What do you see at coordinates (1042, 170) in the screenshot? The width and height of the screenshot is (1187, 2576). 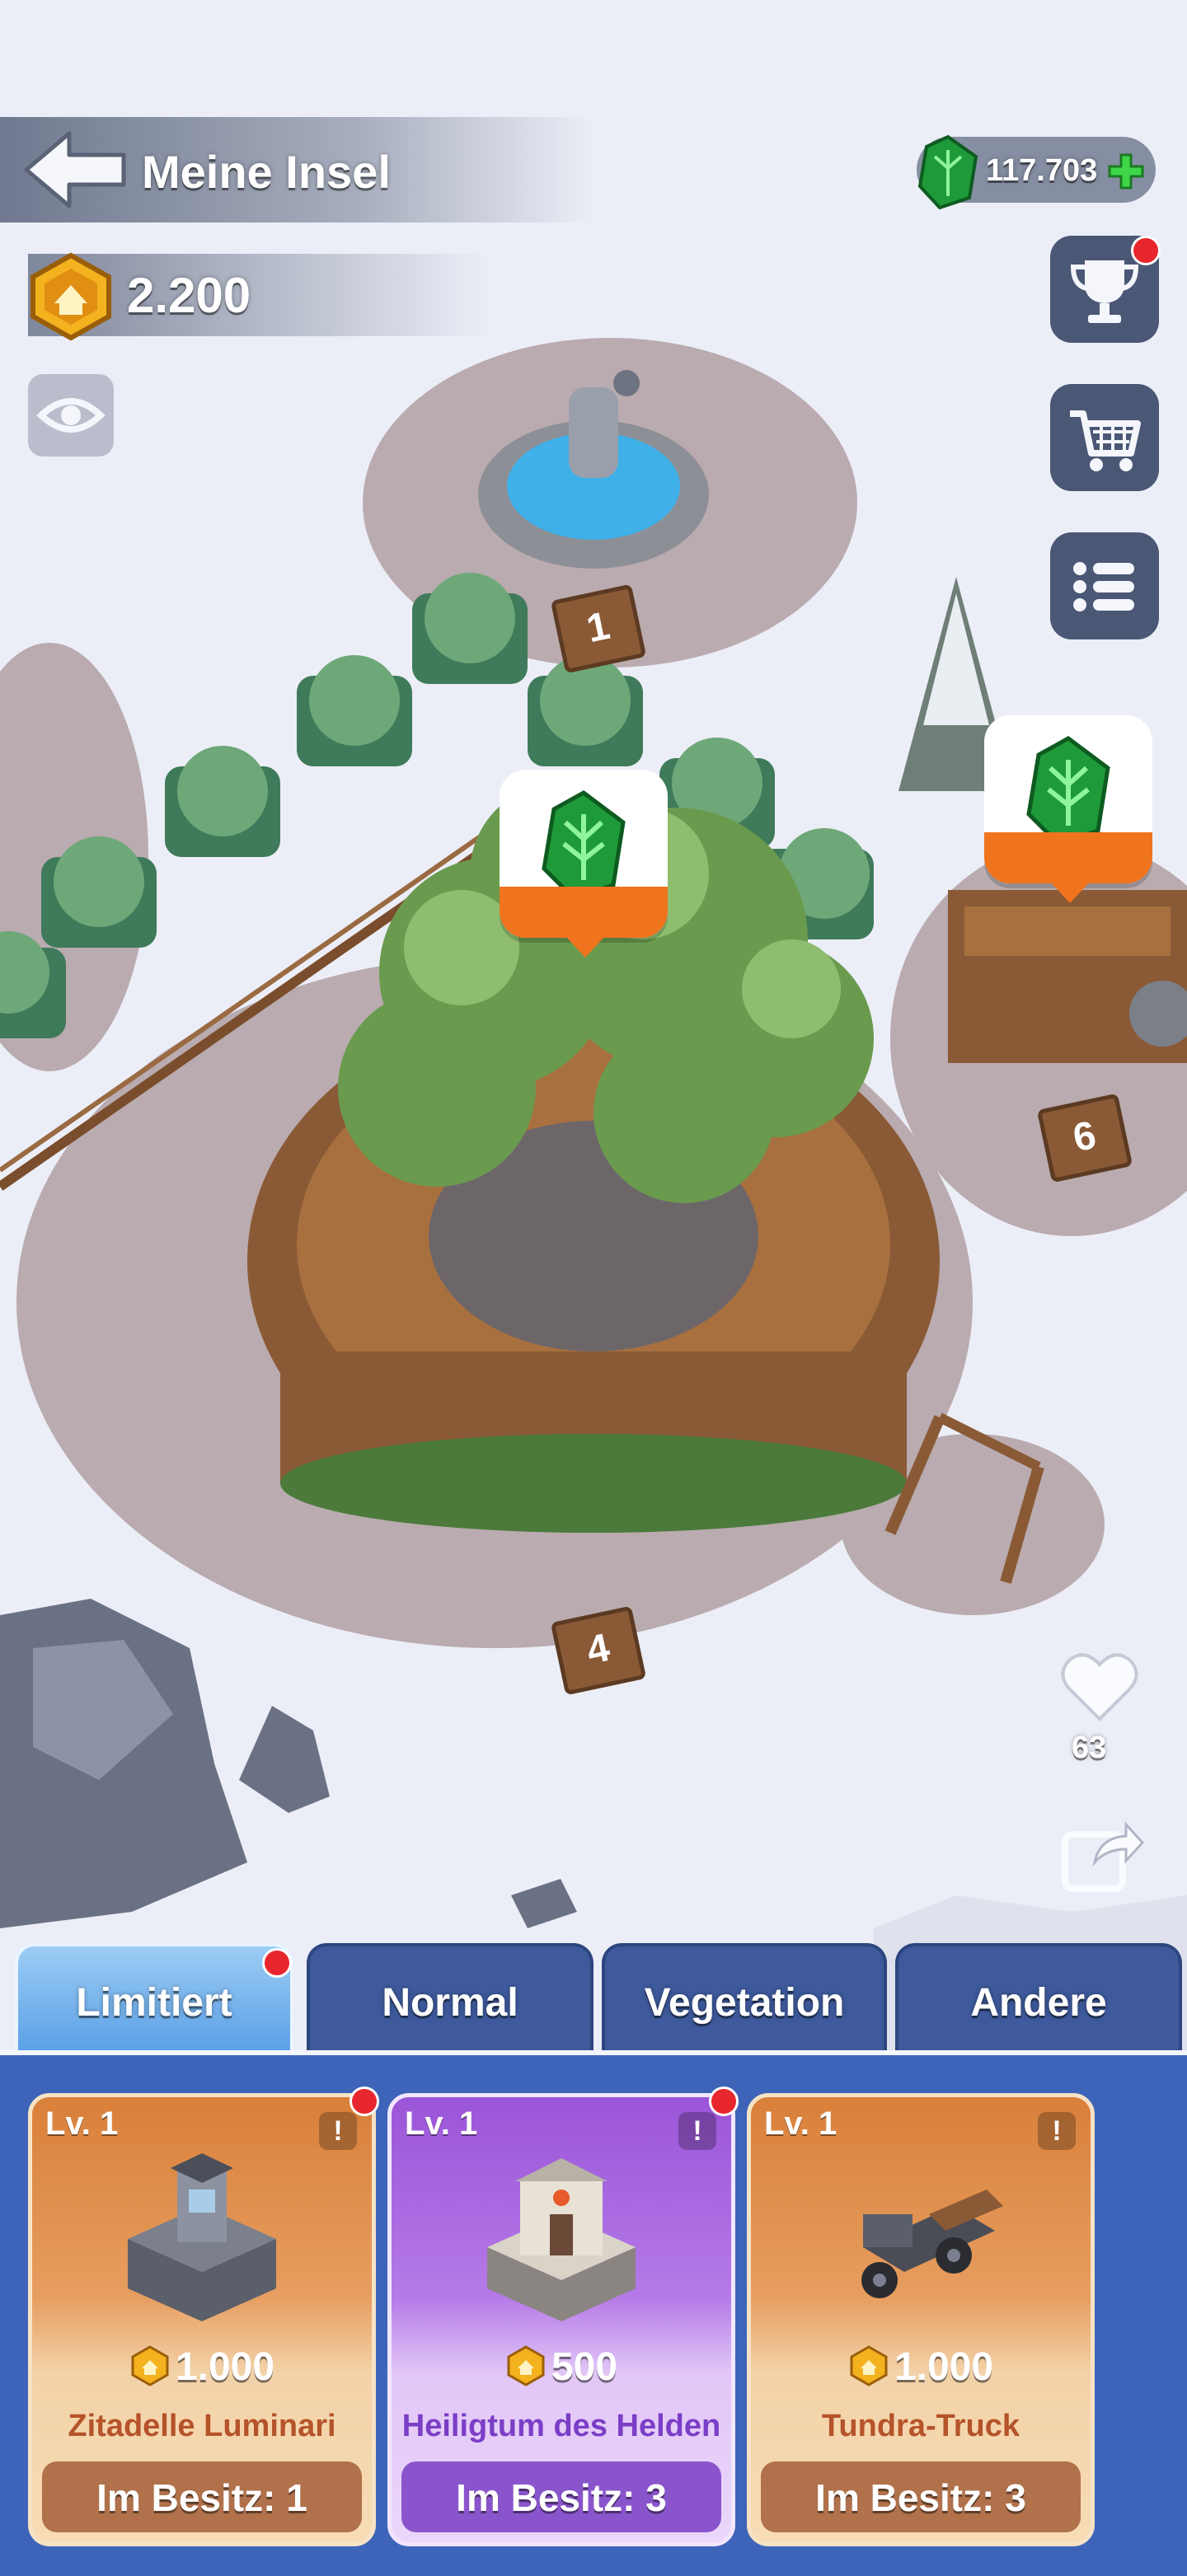 I see `gem-balance: 117.703` at bounding box center [1042, 170].